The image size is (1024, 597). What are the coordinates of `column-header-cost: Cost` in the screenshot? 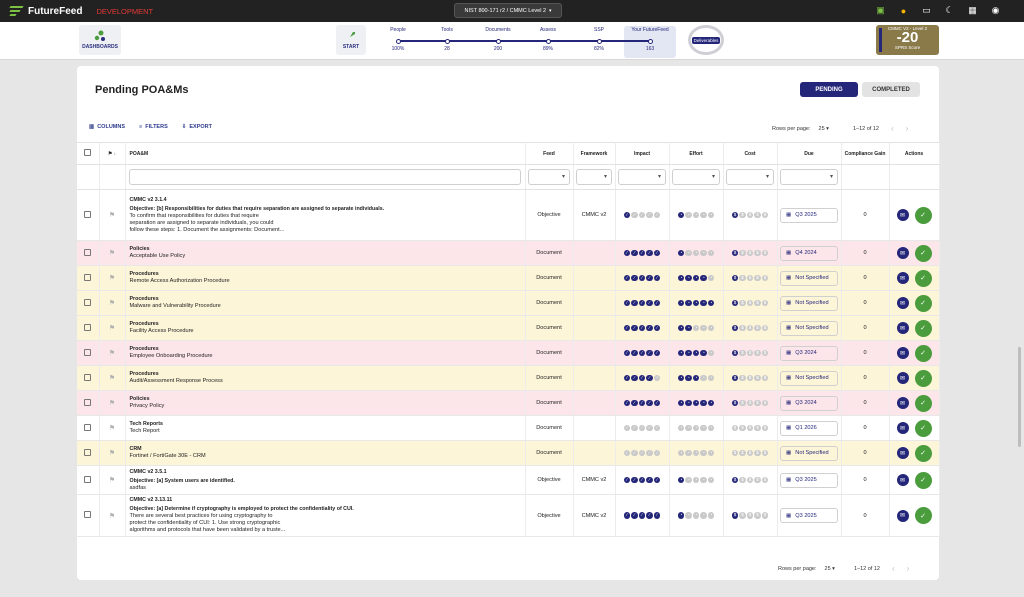 It's located at (750, 153).